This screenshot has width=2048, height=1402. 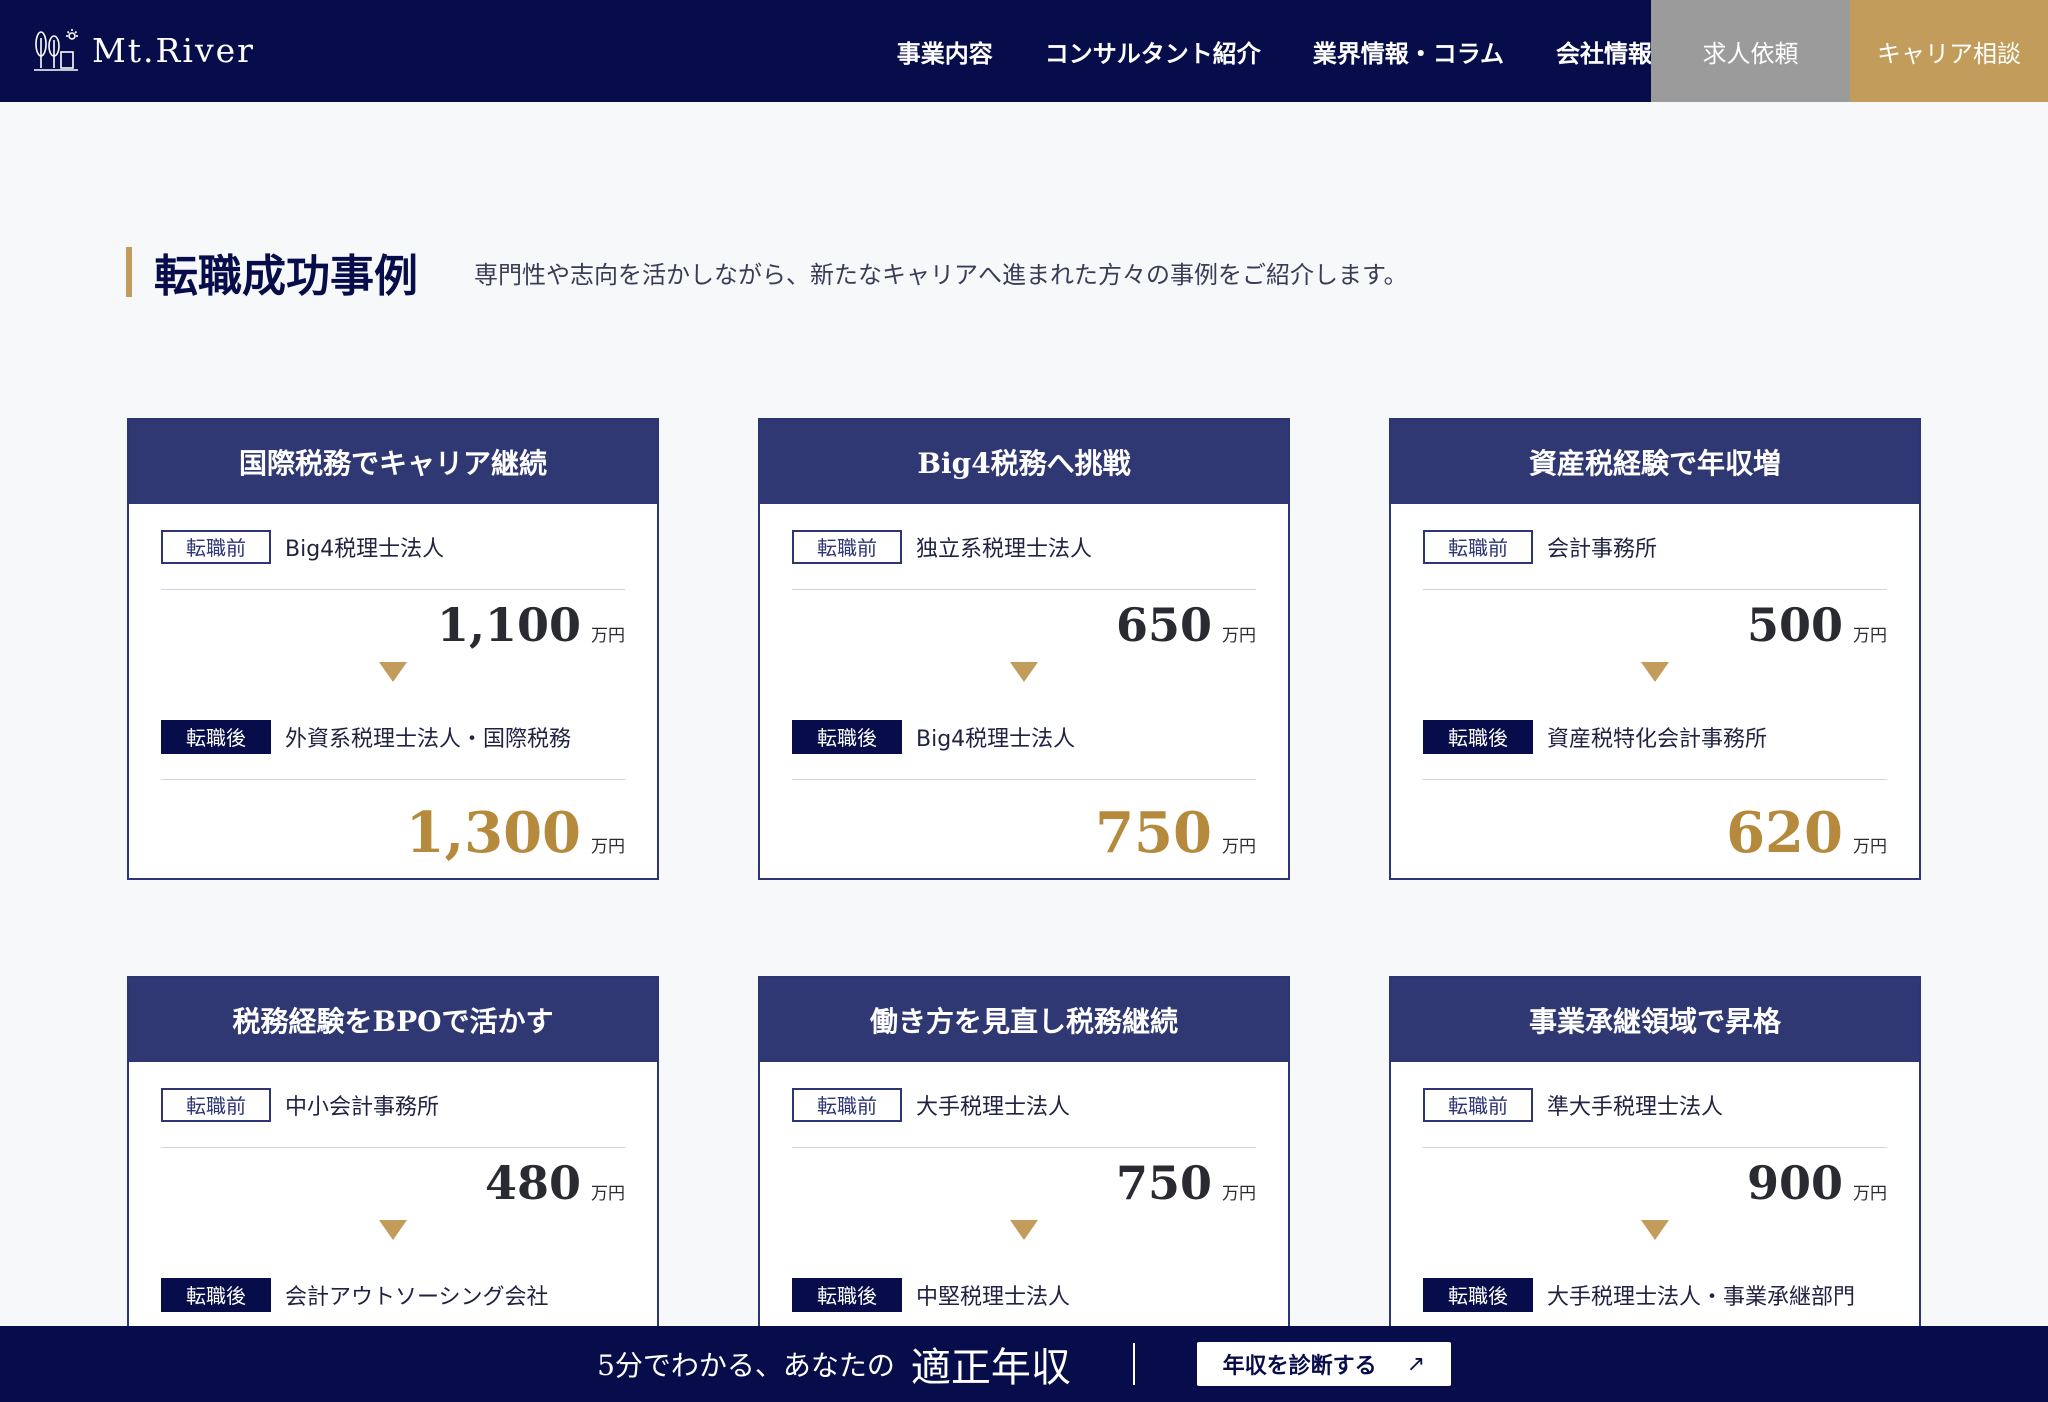 I want to click on before-salary: 1,100 万円, so click(x=393, y=621).